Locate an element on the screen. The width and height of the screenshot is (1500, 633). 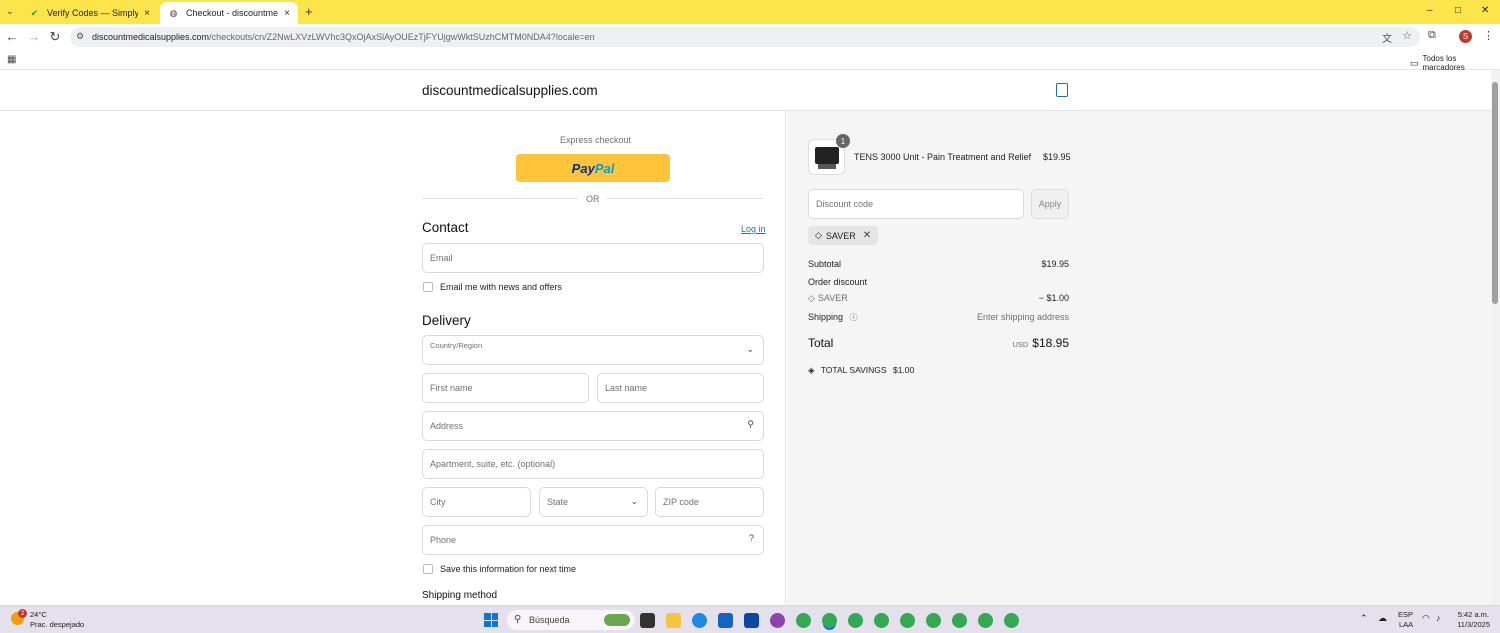
subtotal-value: $19.95 is located at coordinates (1055, 264).